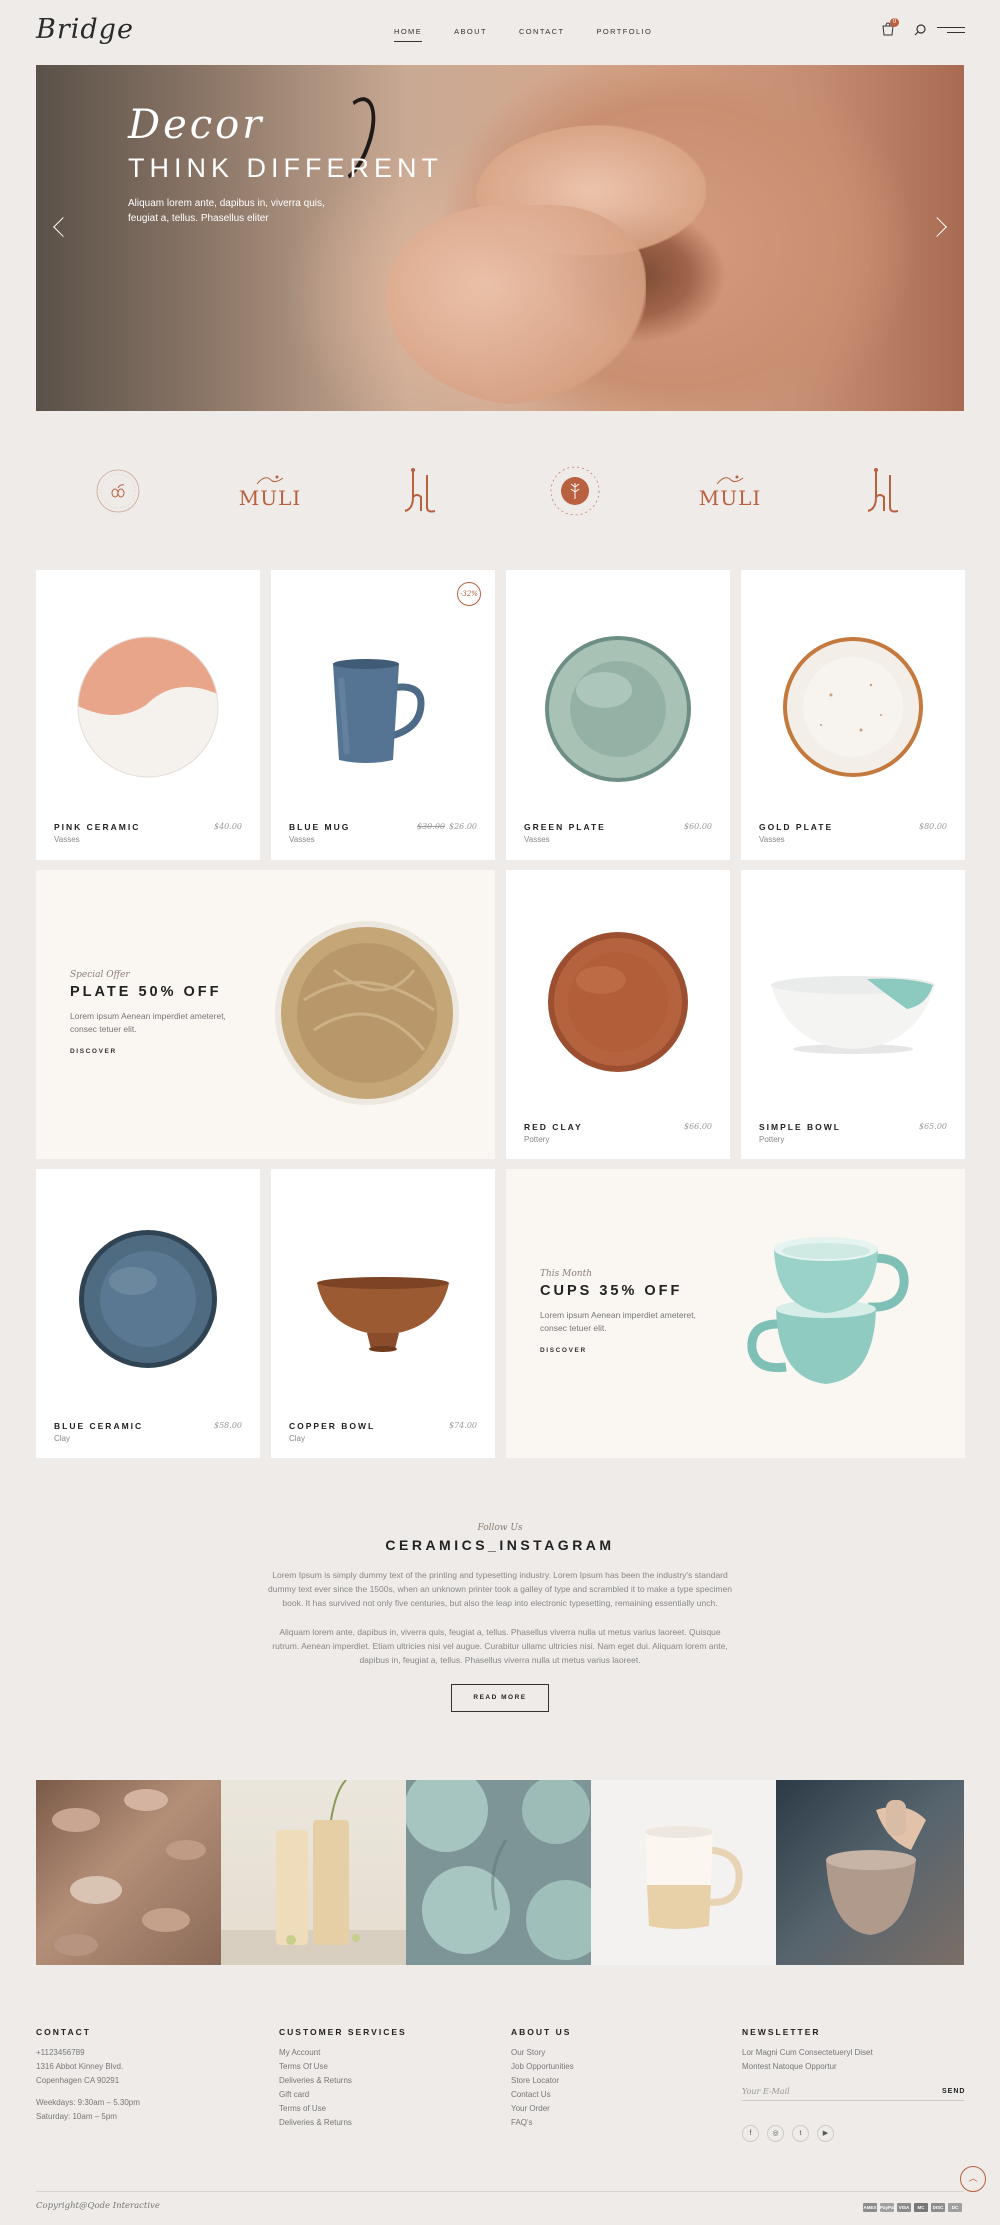 The image size is (1000, 2225). I want to click on product-card: -32% BLUE MUG Vasses $30.00 $26.00, so click(383, 715).